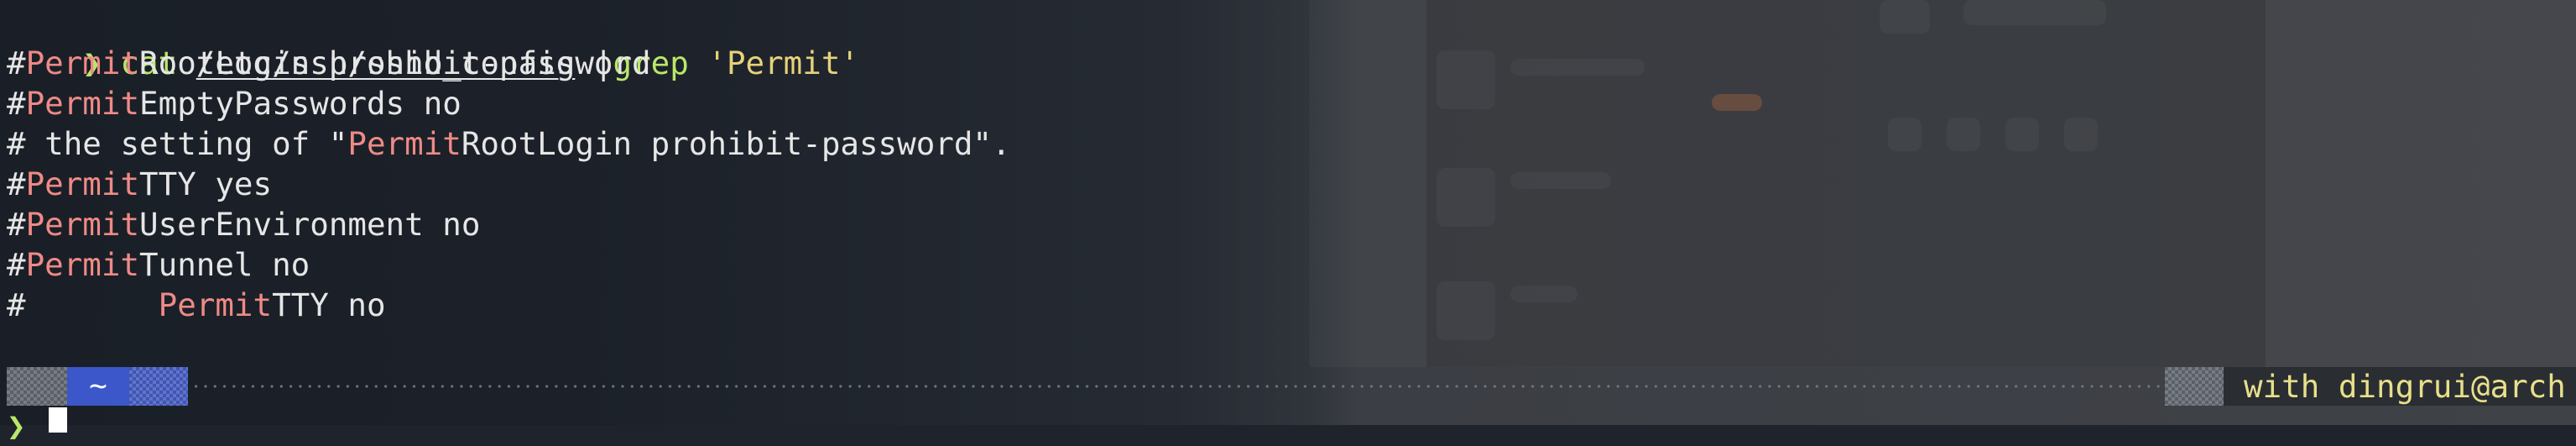  What do you see at coordinates (310, 225) in the screenshot?
I see `output-suffix: UserEnvironment no` at bounding box center [310, 225].